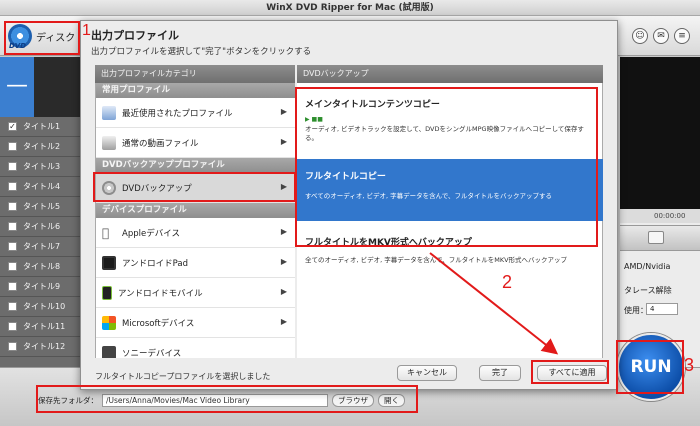 Image resolution: width=700 pixels, height=426 pixels. I want to click on title-label: タイトル9, so click(42, 286).